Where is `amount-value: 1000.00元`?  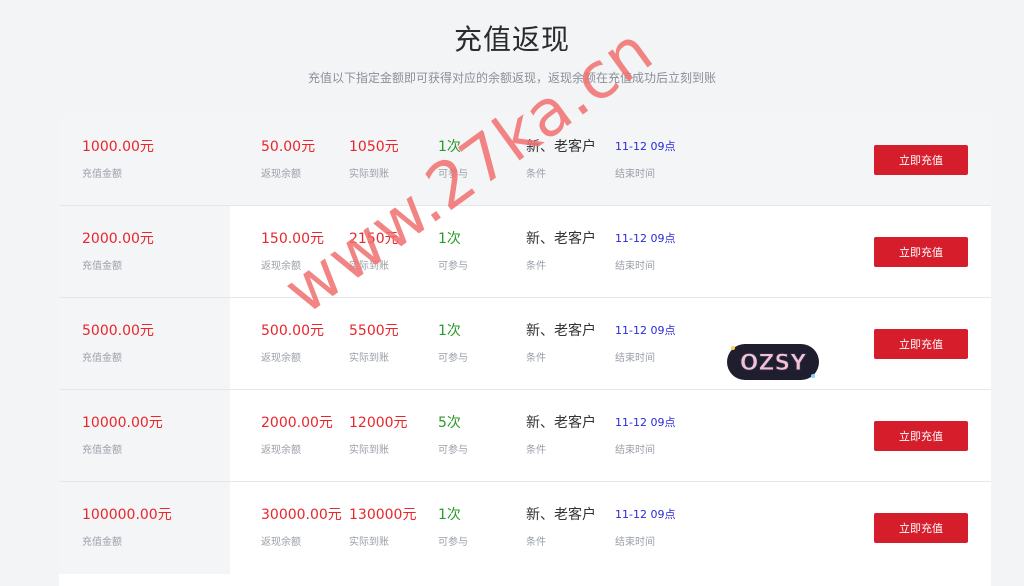 amount-value: 1000.00元 is located at coordinates (118, 147).